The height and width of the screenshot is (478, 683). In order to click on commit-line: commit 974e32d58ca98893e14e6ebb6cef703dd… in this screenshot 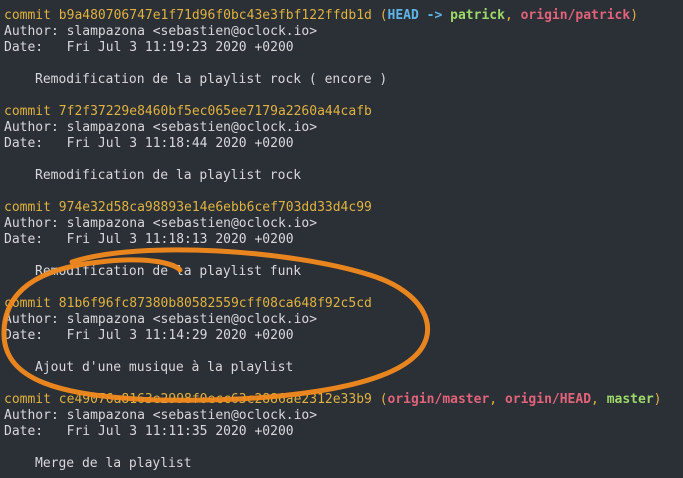, I will do `click(188, 208)`.